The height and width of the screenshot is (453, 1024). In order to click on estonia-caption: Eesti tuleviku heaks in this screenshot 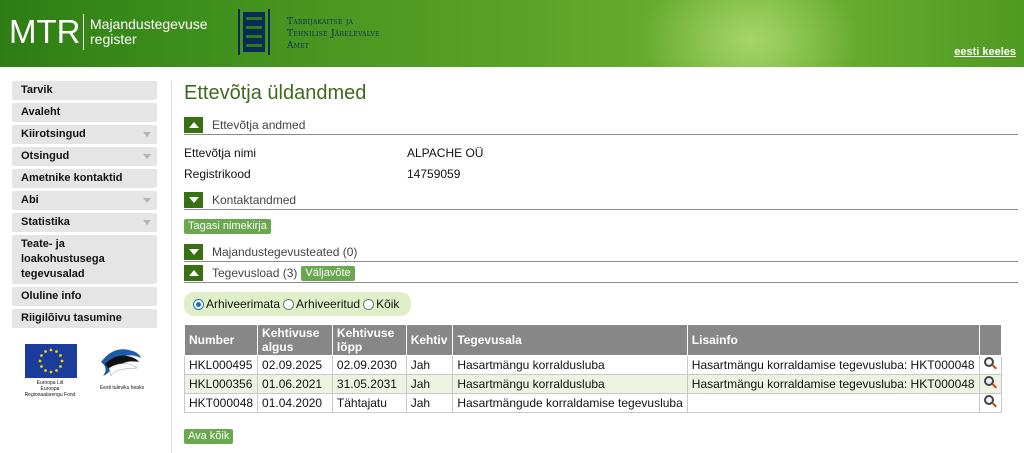, I will do `click(122, 388)`.